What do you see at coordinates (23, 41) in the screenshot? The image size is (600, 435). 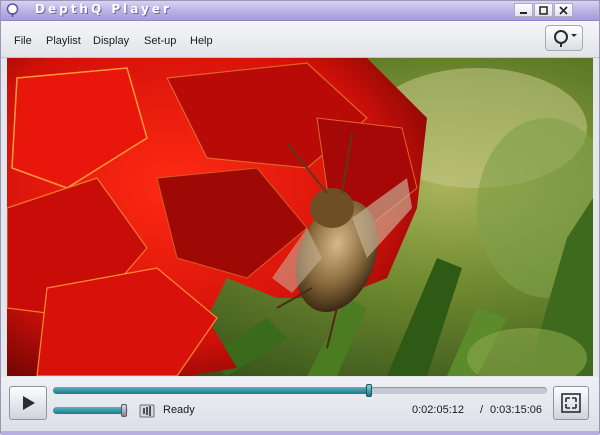 I see `menu-file: File` at bounding box center [23, 41].